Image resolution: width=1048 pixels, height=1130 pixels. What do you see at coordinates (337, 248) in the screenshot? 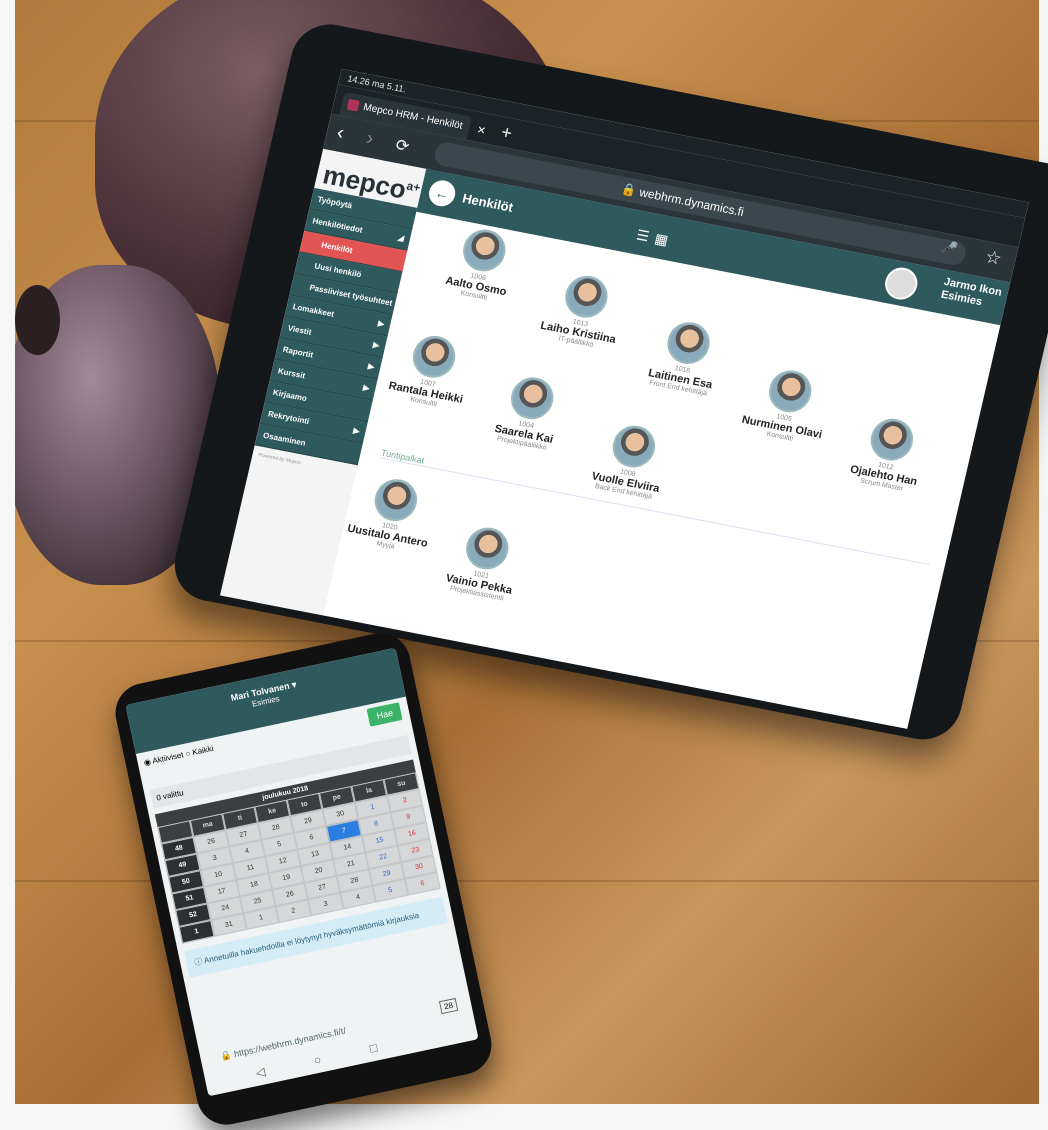
I see `sidebar-item-label: Henkilöt` at bounding box center [337, 248].